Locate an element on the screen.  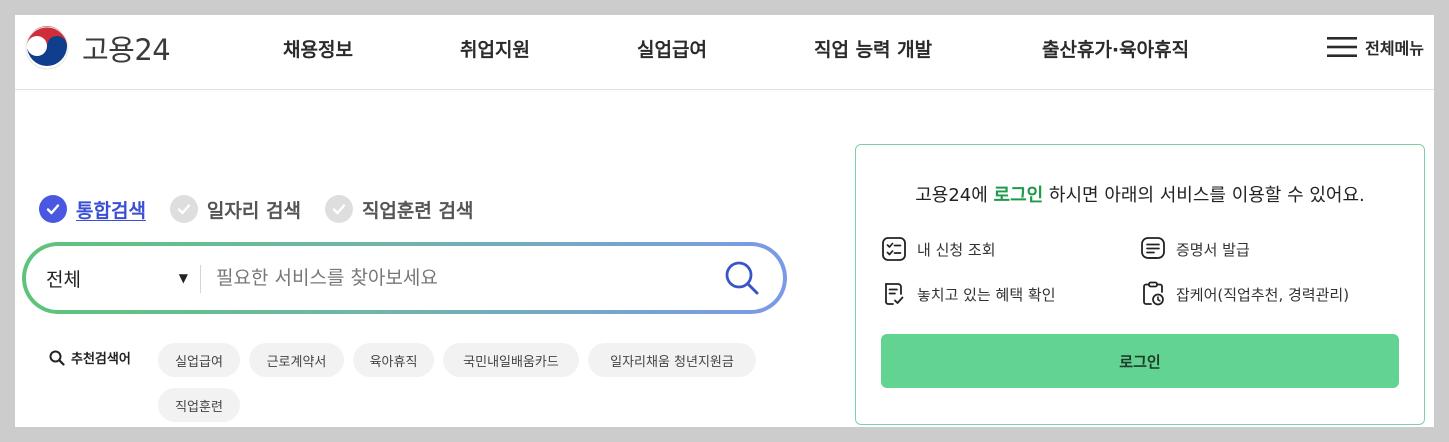
service-label: 놓치고 있는 혜택 확인 is located at coordinates (986, 294).